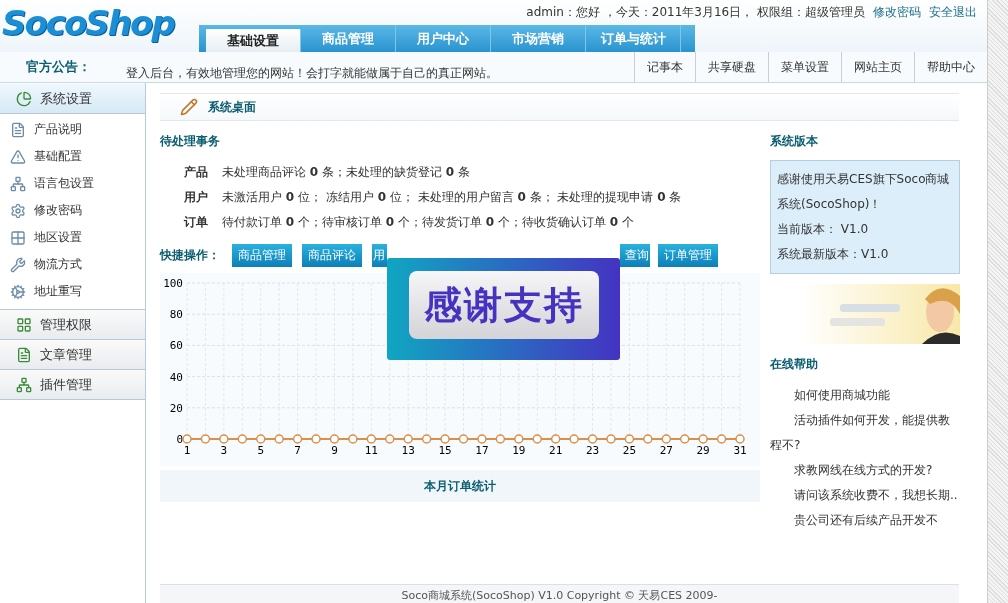 The width and height of the screenshot is (1008, 603). What do you see at coordinates (196, 197) in the screenshot?
I see `row-label: 用户` at bounding box center [196, 197].